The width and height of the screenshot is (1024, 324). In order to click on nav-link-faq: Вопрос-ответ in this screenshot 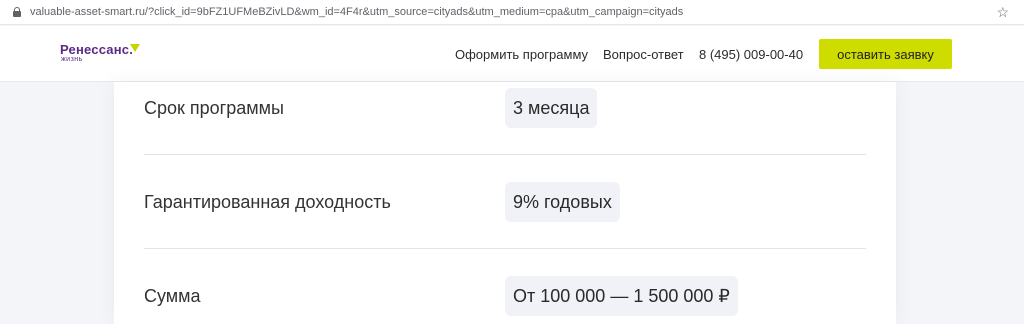, I will do `click(643, 54)`.